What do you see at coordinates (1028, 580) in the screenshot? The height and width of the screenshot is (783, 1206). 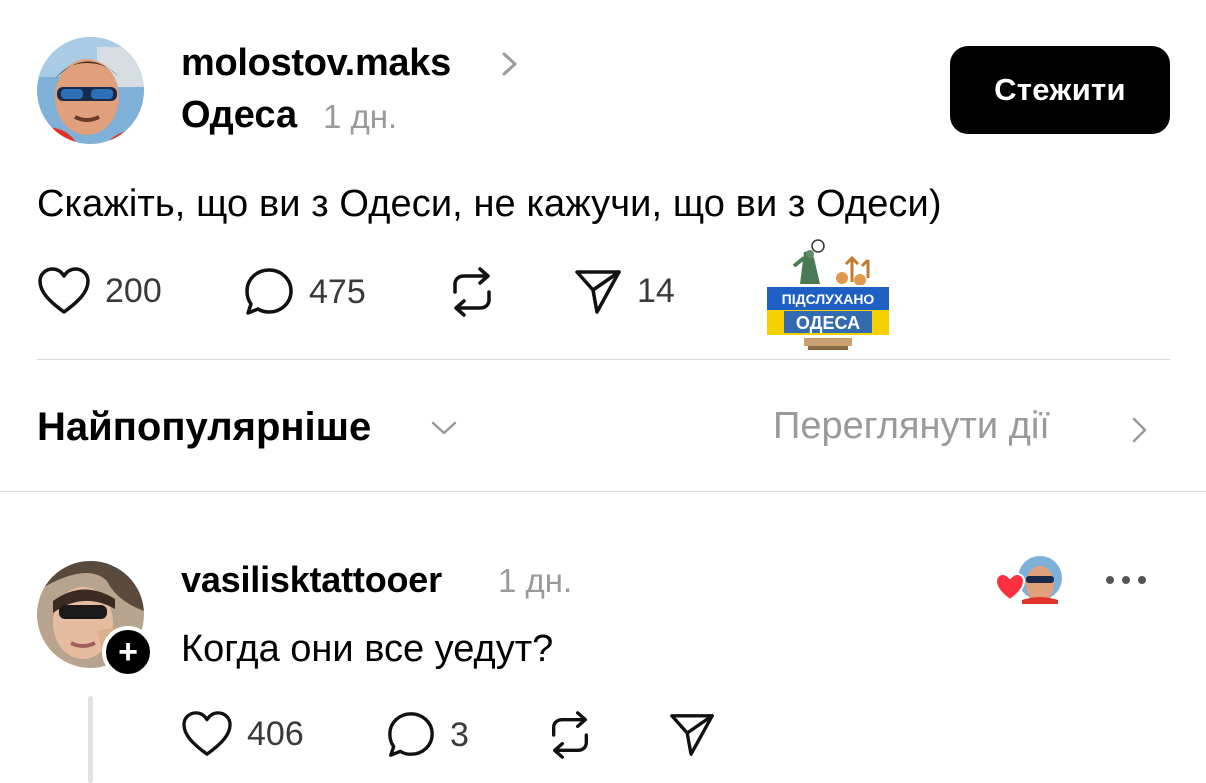 I see `liked-by-author-indicator` at bounding box center [1028, 580].